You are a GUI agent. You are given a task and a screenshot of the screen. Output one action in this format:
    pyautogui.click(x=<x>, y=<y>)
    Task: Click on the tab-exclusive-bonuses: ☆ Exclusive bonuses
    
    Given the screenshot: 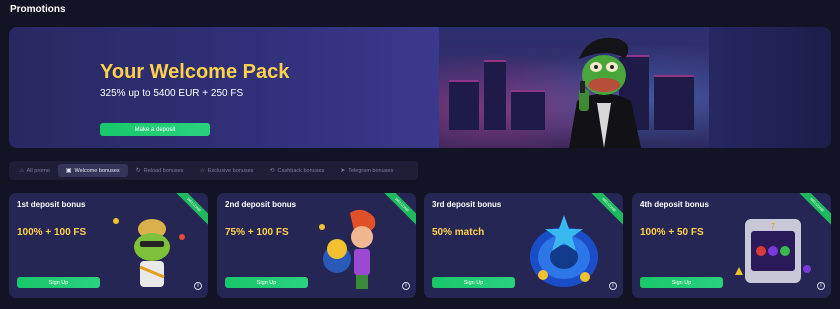 What is the action you would take?
    pyautogui.click(x=226, y=170)
    